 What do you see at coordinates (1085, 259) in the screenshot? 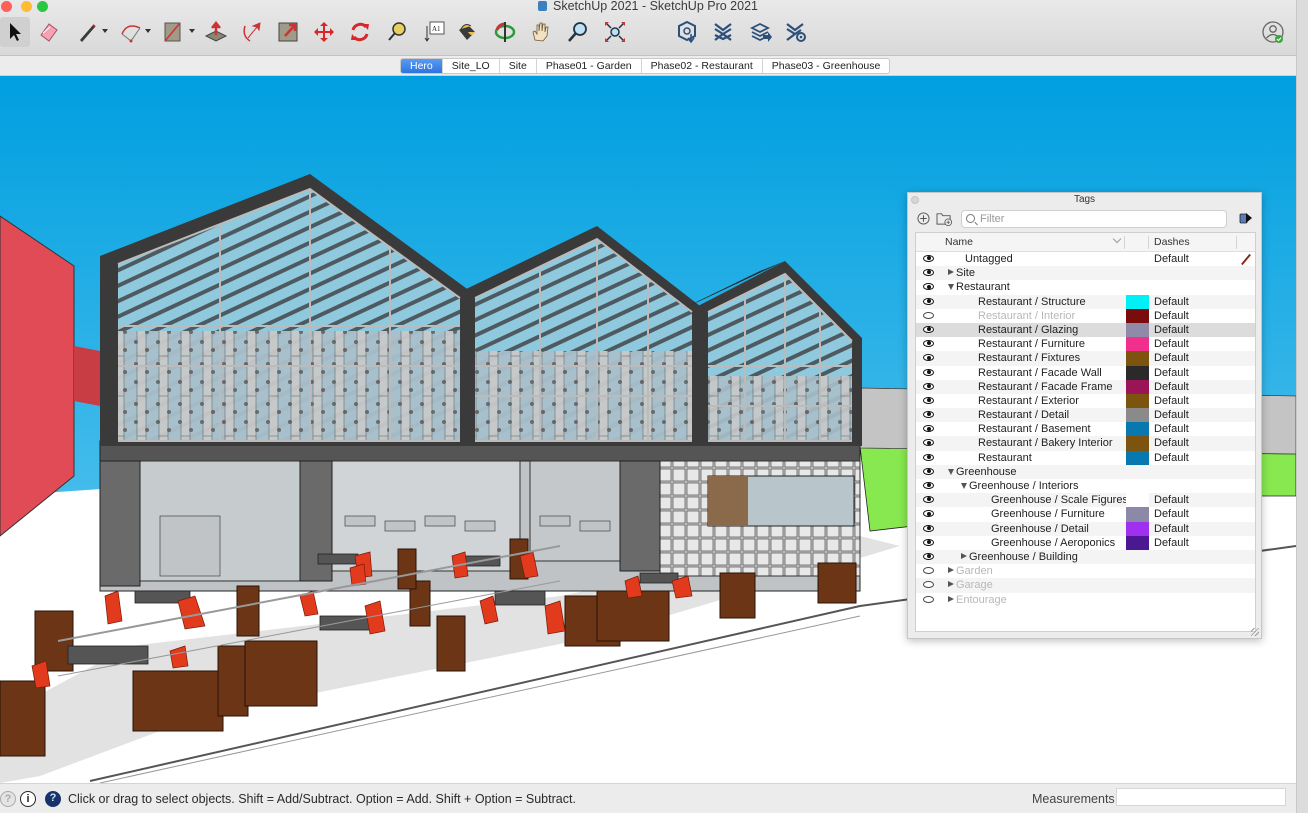
I see `tag-row: Untagged Default` at bounding box center [1085, 259].